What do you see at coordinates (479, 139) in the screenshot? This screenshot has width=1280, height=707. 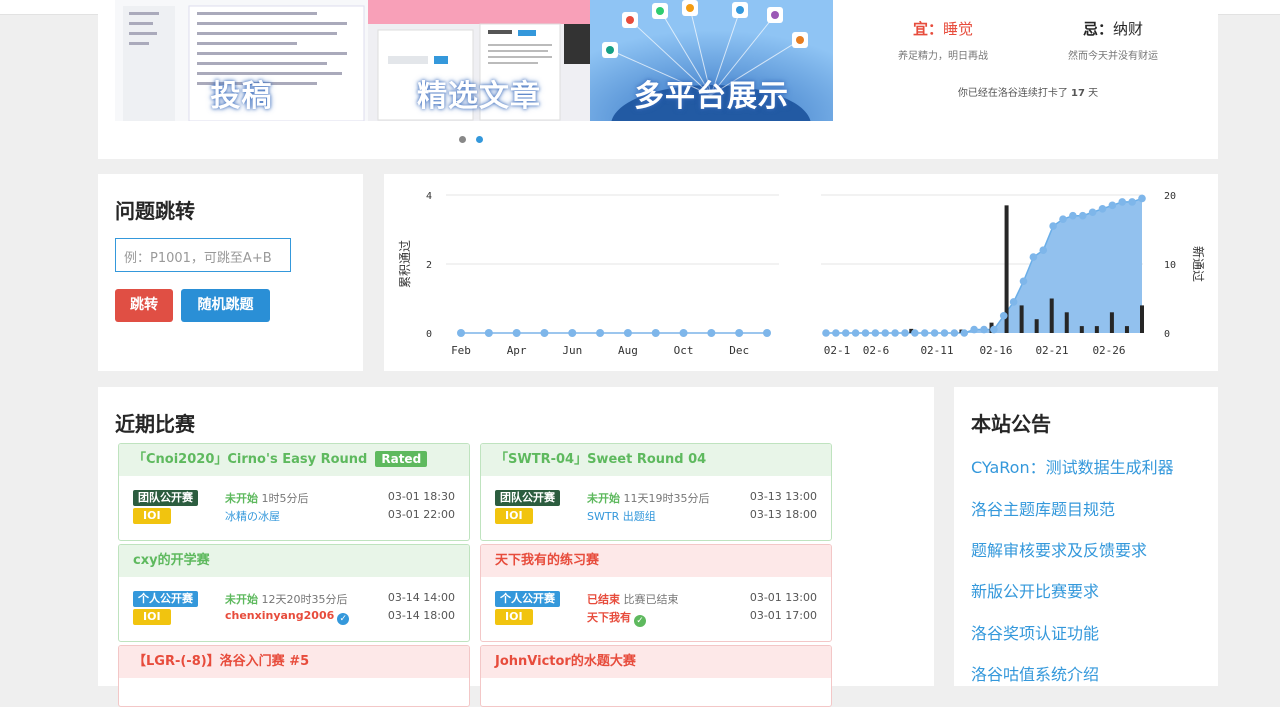 I see `carousel-dot-active` at bounding box center [479, 139].